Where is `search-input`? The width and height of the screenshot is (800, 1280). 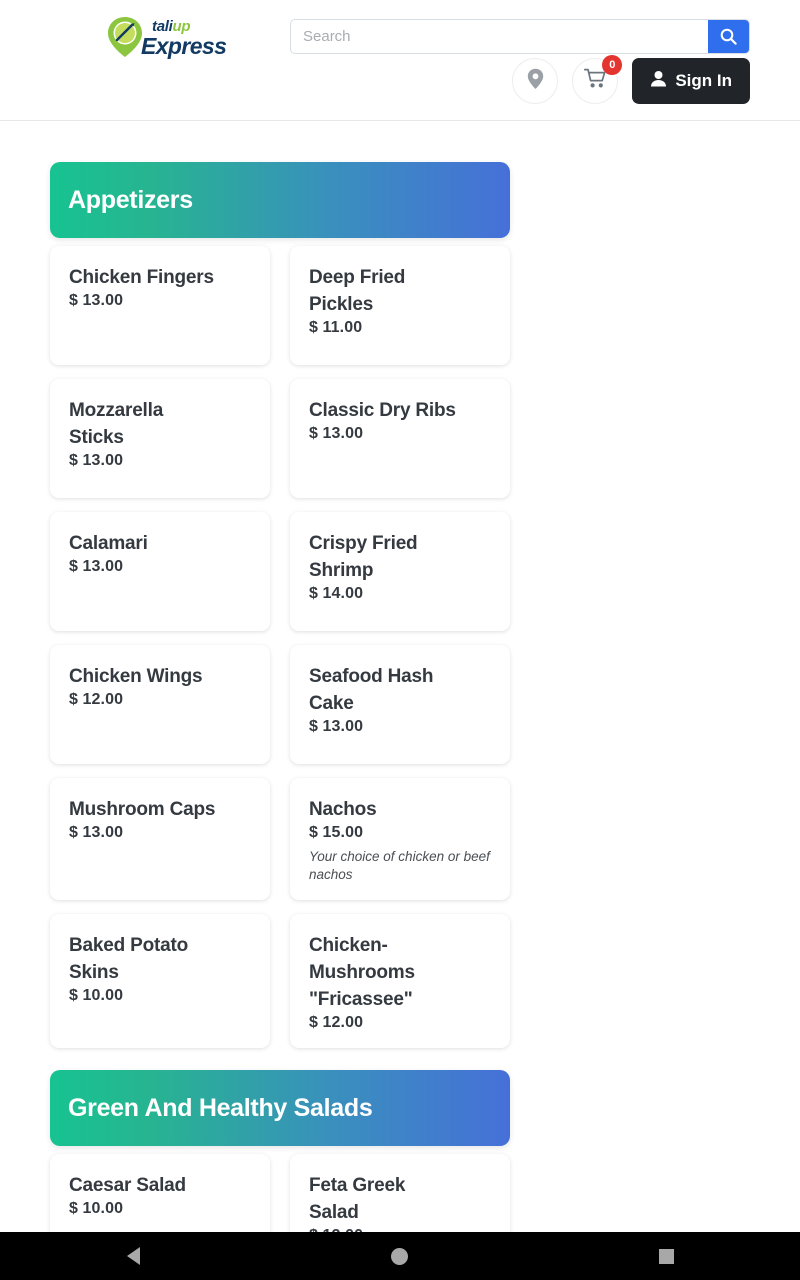 search-input is located at coordinates (499, 36).